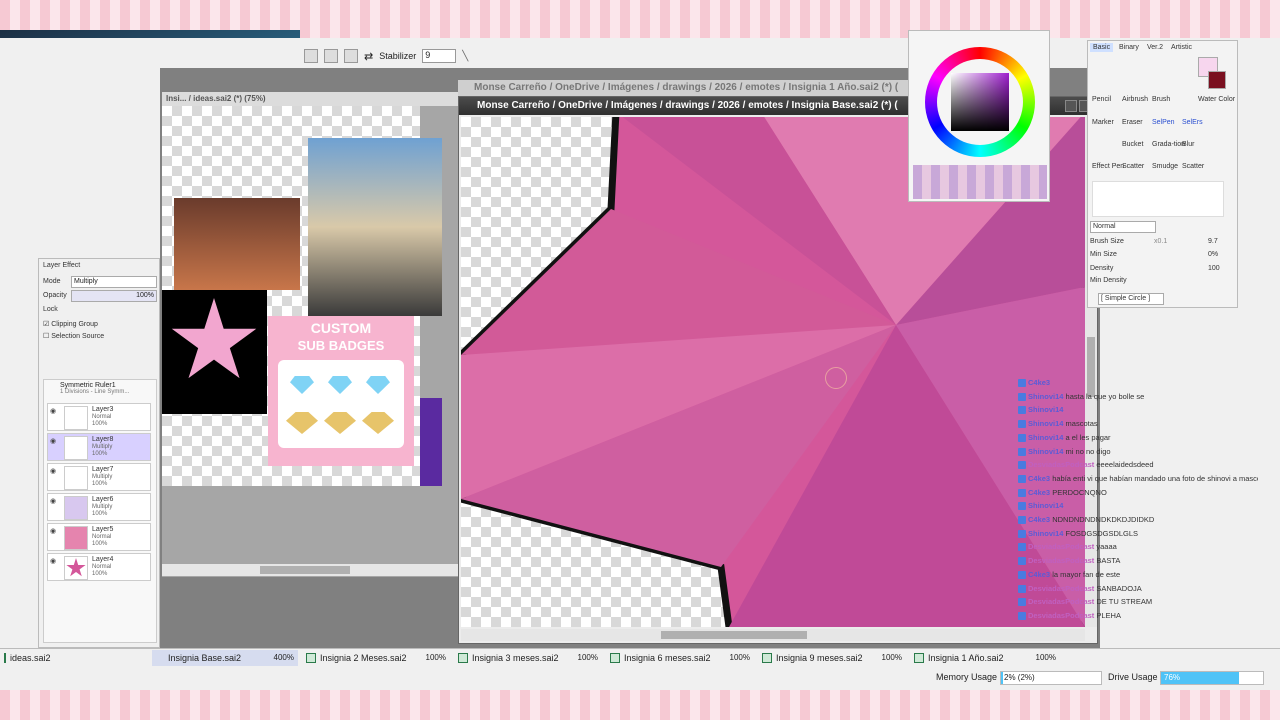 This screenshot has width=1280, height=720. What do you see at coordinates (1138, 424) in the screenshot?
I see `chat-message: Shinovi14 mascotas` at bounding box center [1138, 424].